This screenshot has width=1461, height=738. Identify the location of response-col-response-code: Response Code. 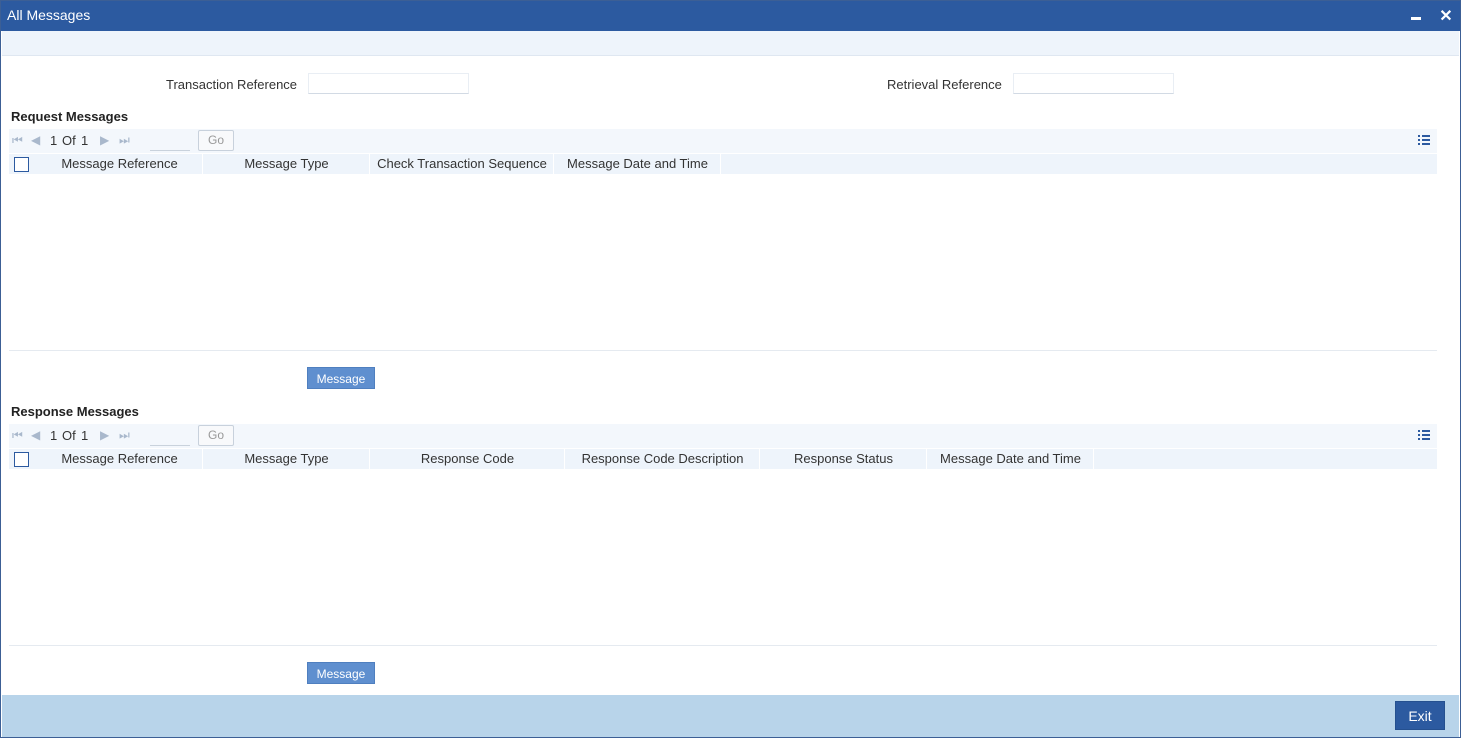
(468, 459).